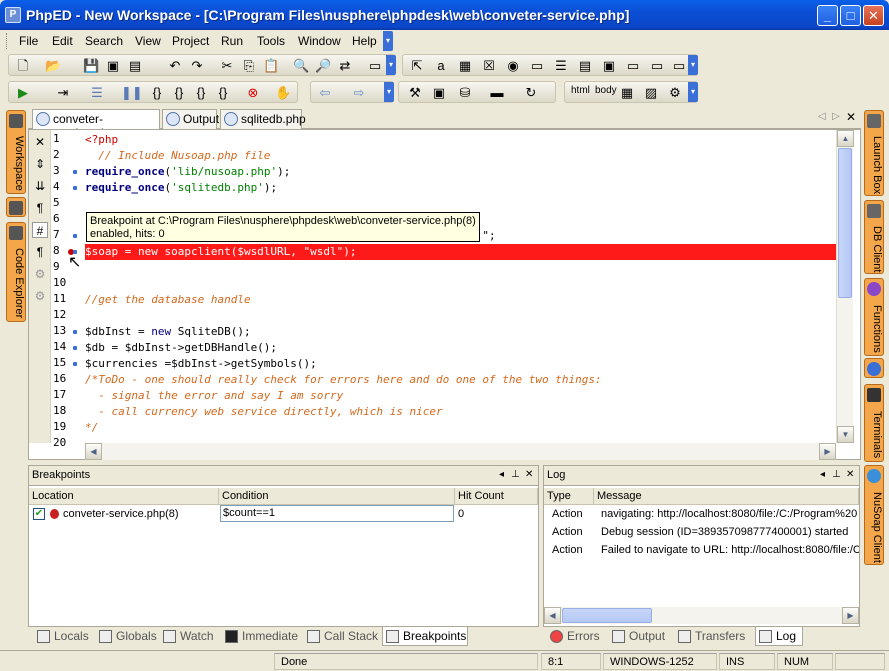 This screenshot has height=671, width=889. I want to click on column-header: Hit Count, so click(496, 496).